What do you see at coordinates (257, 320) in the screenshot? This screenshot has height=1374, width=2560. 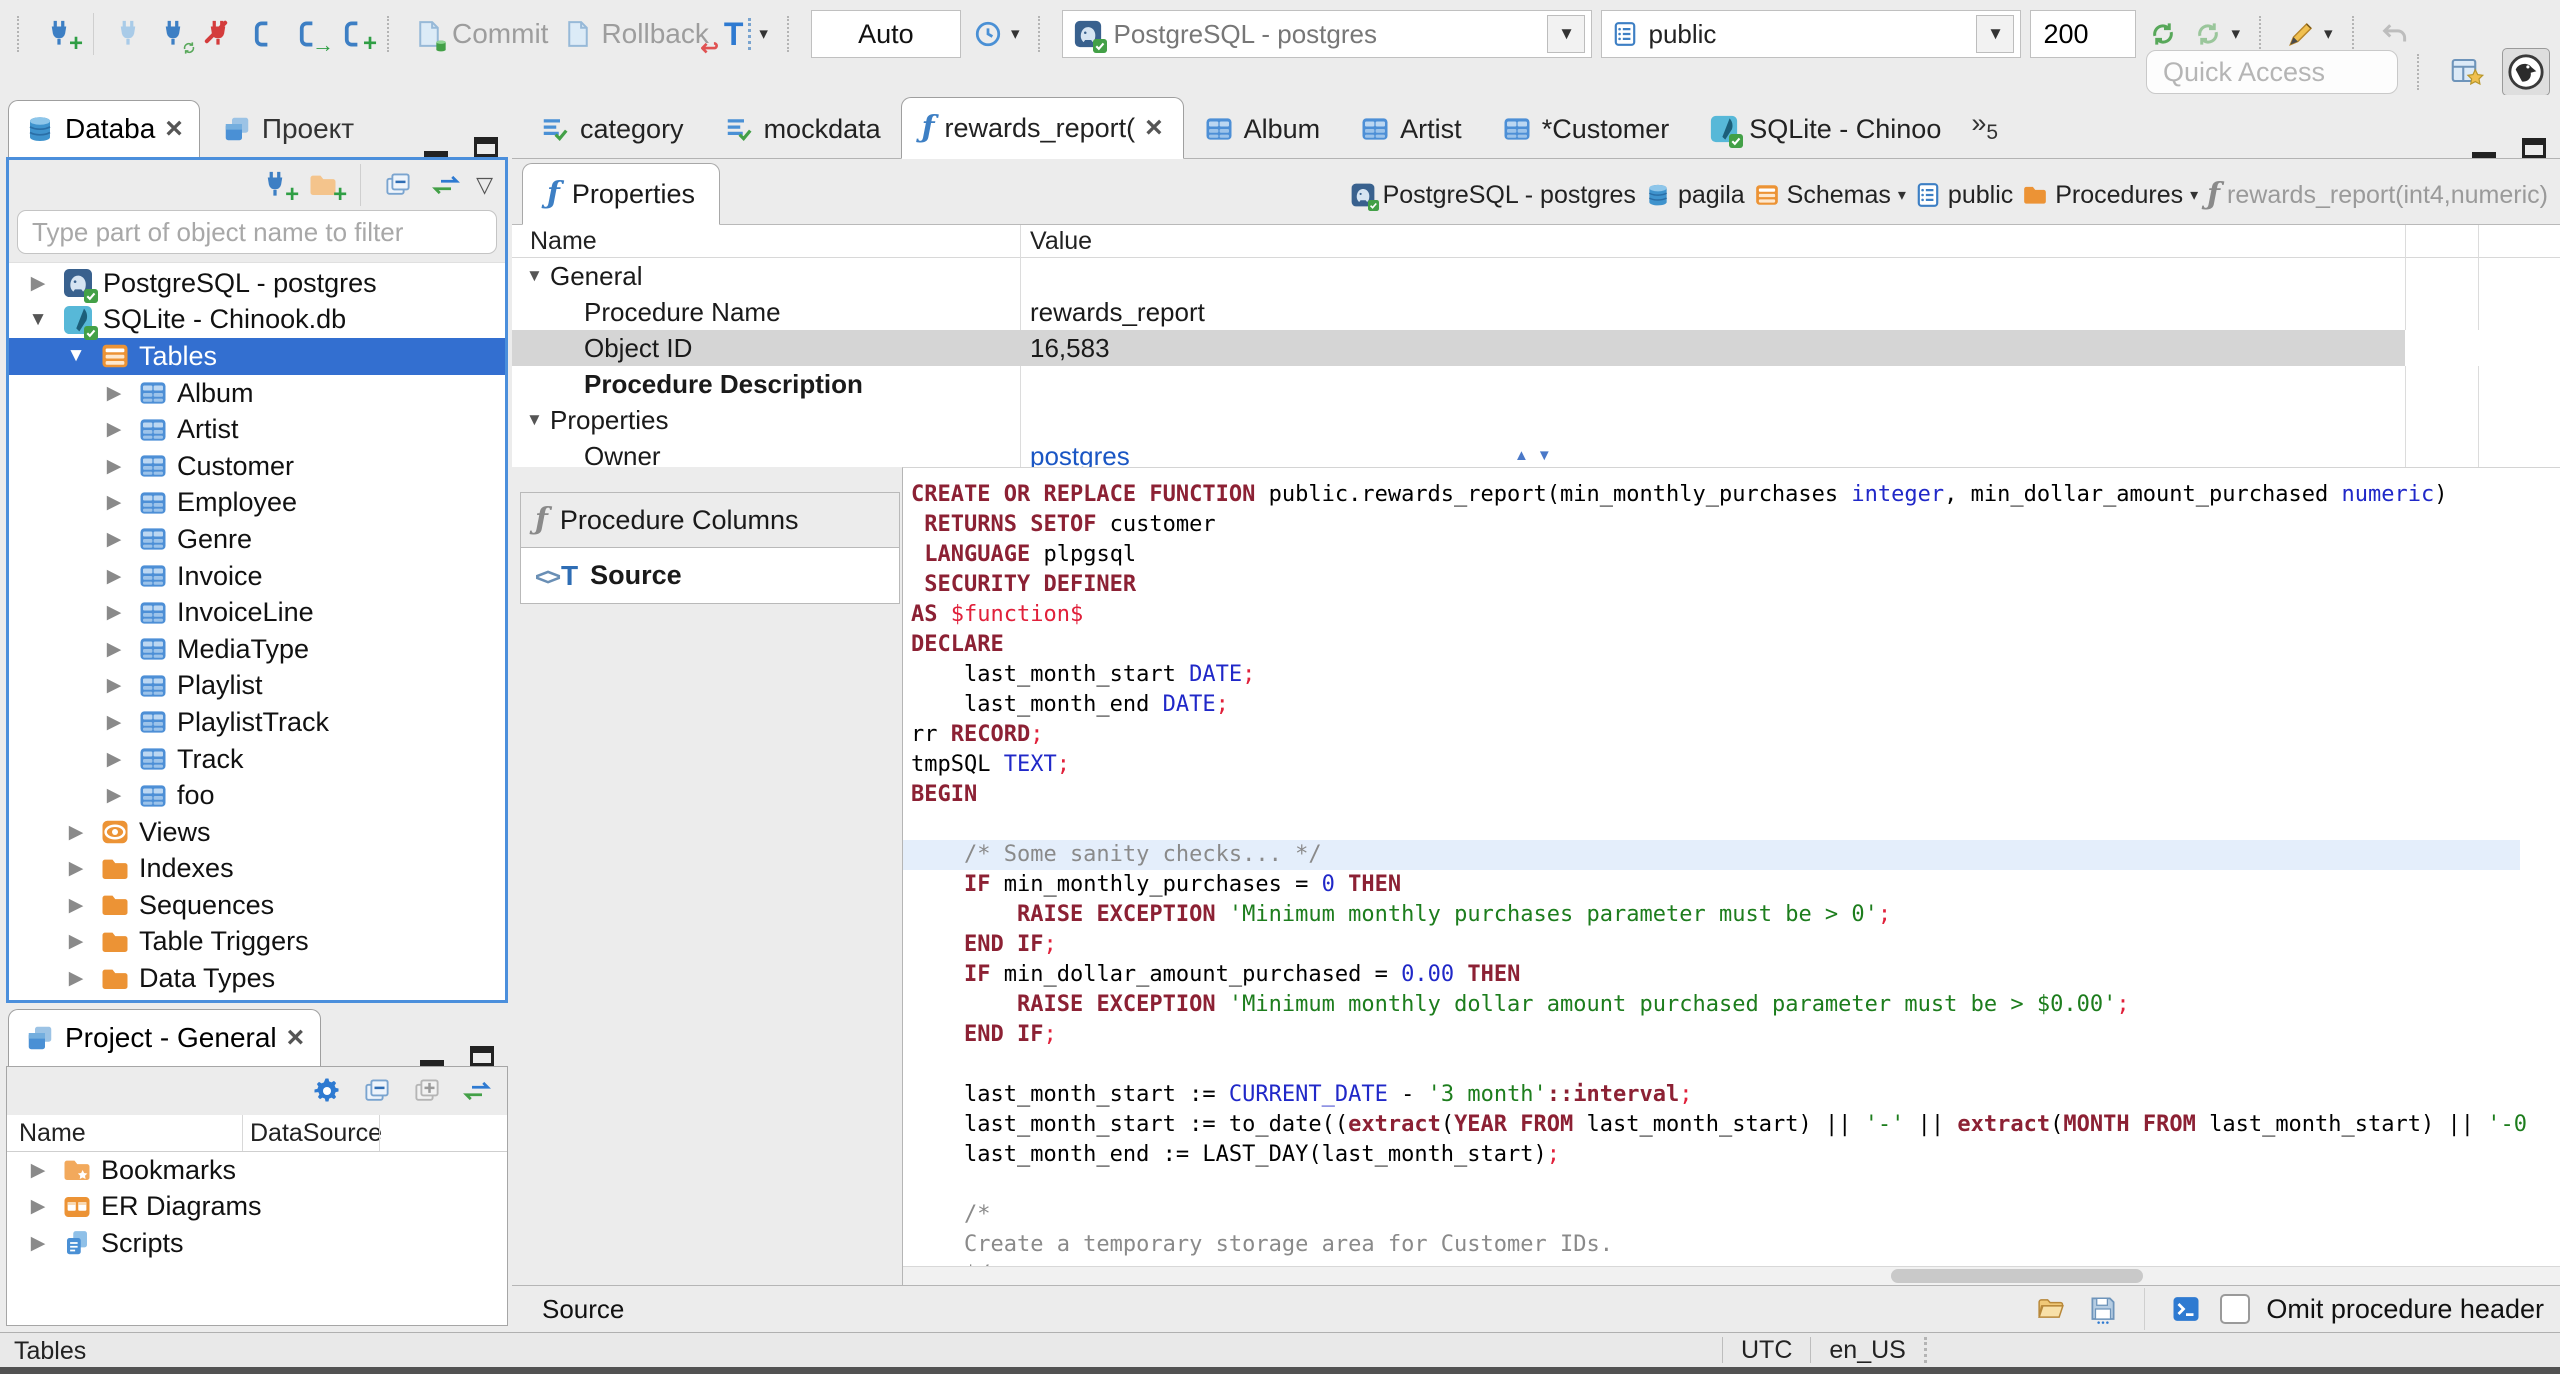 I see `tree-item-sqlite-connection: ▼ SQLite - Chinook.db` at bounding box center [257, 320].